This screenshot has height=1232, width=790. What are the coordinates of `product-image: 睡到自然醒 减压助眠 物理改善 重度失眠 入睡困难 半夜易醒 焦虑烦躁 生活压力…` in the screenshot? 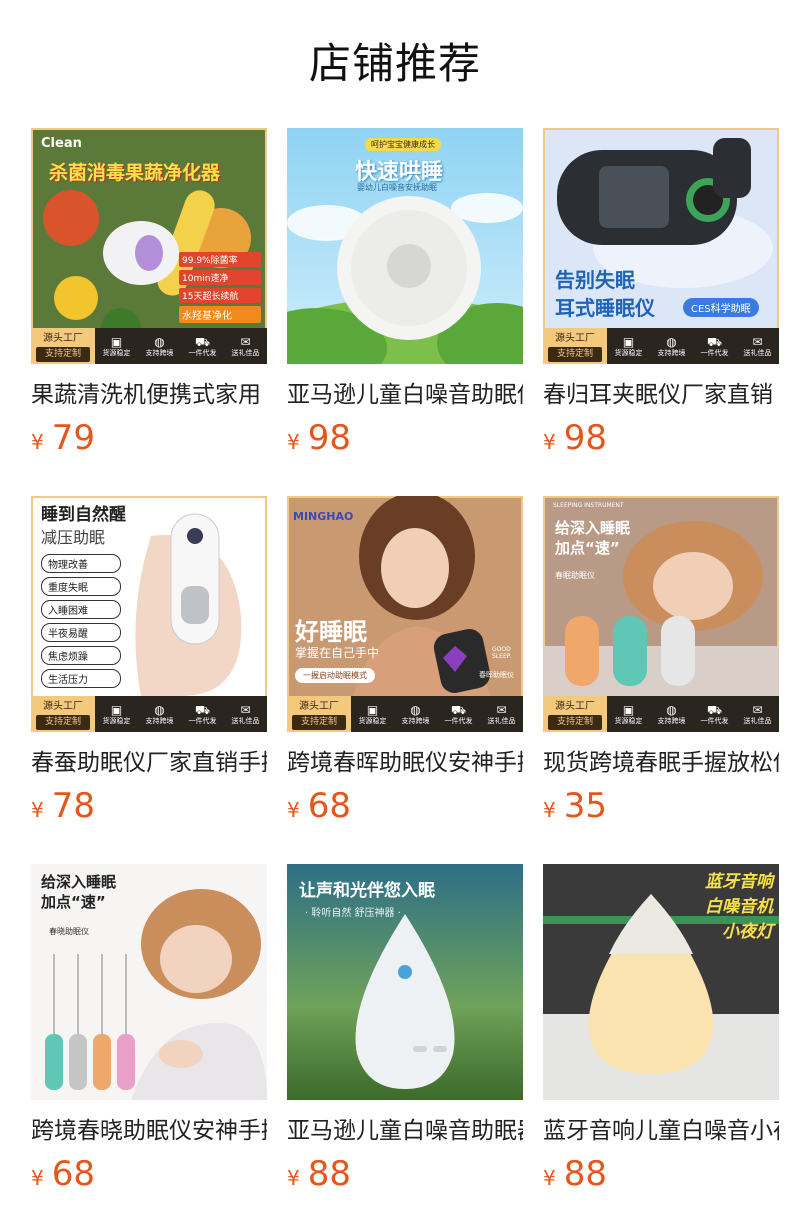 It's located at (149, 614).